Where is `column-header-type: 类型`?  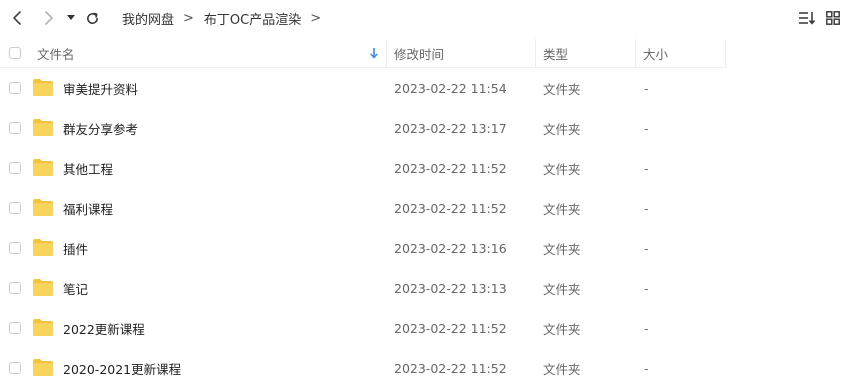
column-header-type: 类型 is located at coordinates (555, 53).